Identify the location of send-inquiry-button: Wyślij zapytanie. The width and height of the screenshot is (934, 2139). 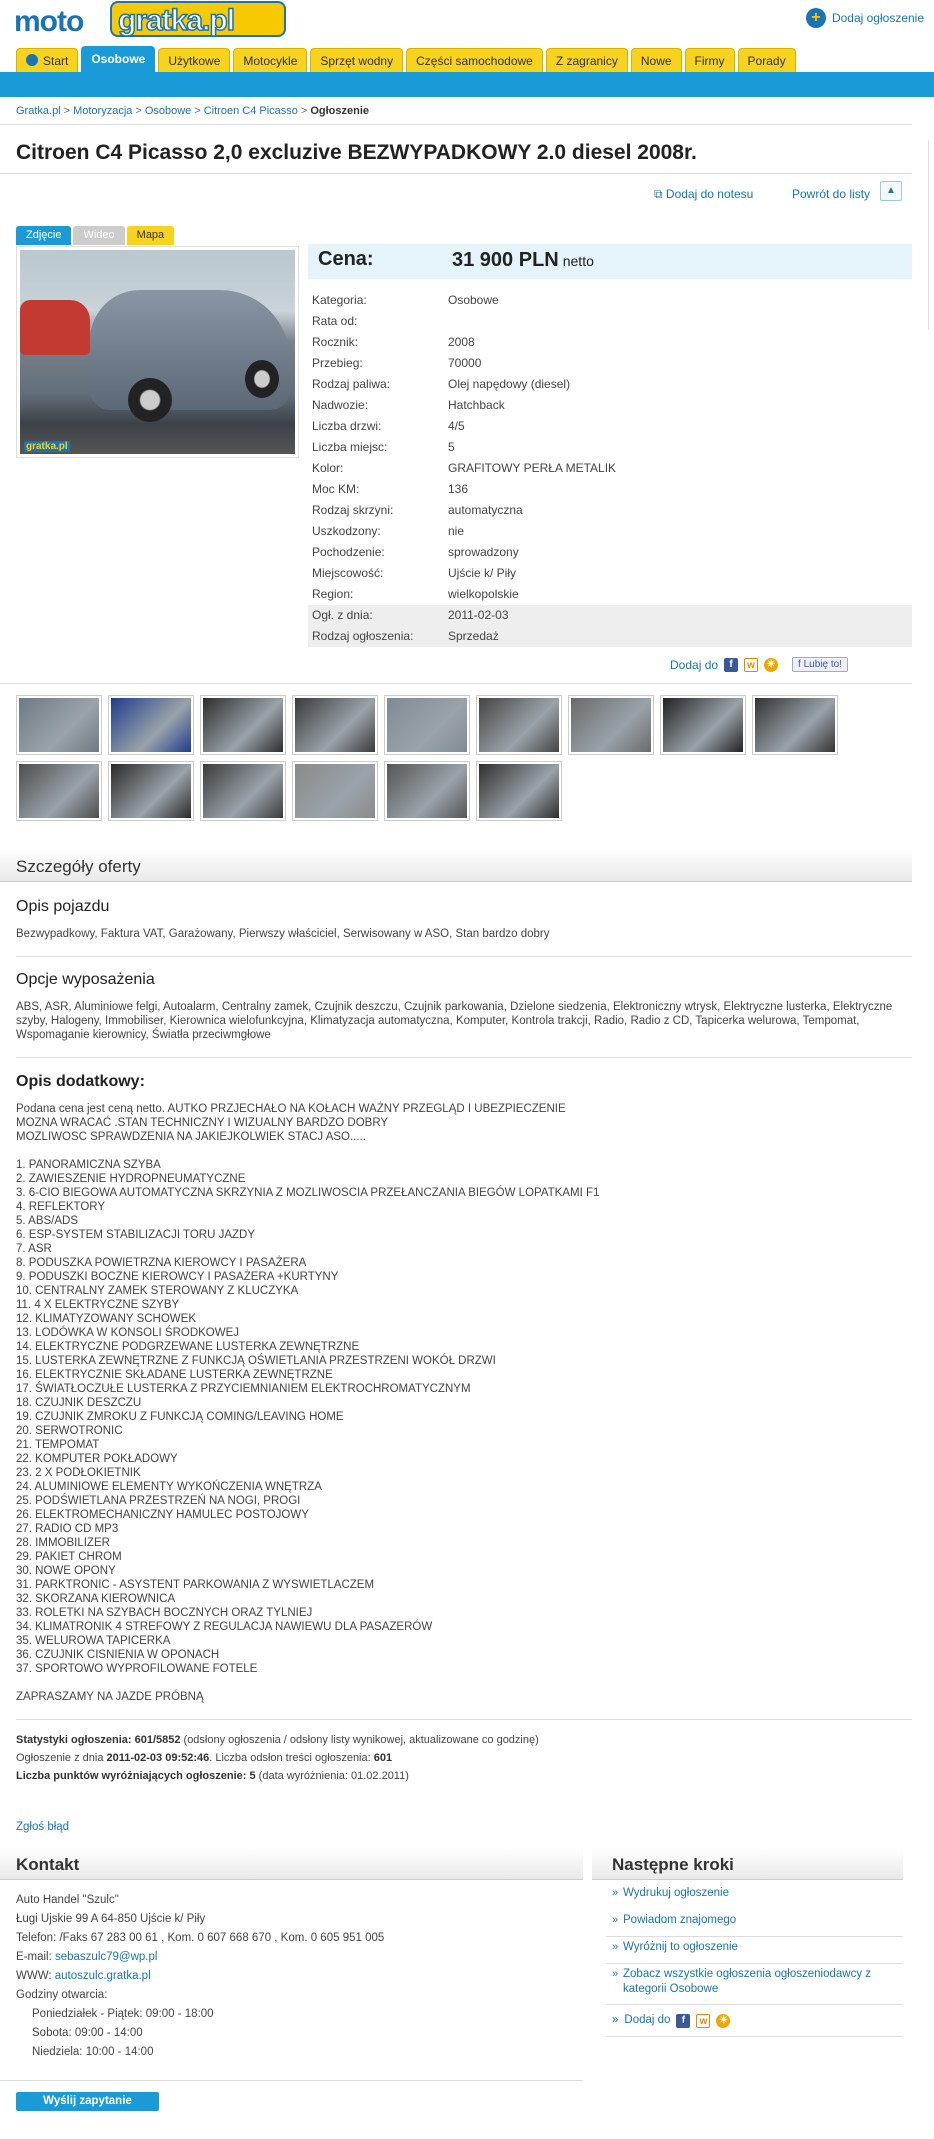
(87, 2101).